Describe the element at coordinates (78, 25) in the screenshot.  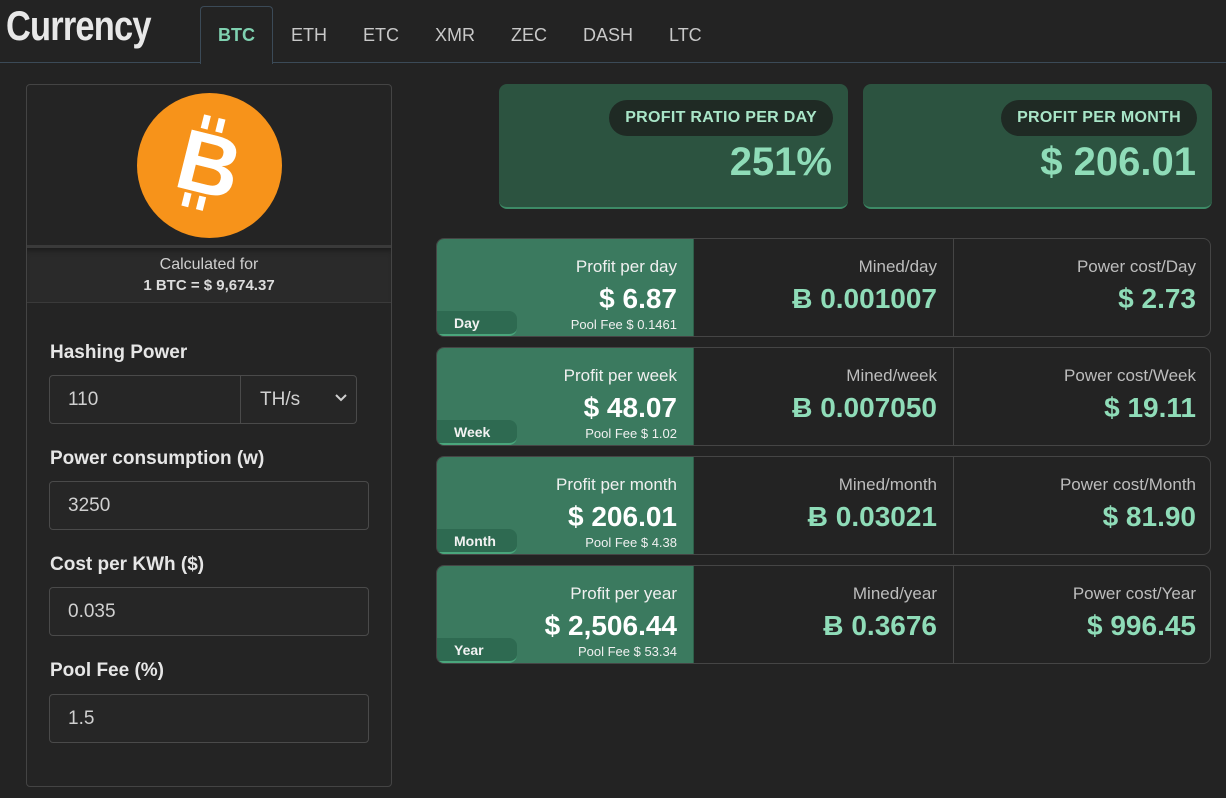
I see `app-title: Currency` at that location.